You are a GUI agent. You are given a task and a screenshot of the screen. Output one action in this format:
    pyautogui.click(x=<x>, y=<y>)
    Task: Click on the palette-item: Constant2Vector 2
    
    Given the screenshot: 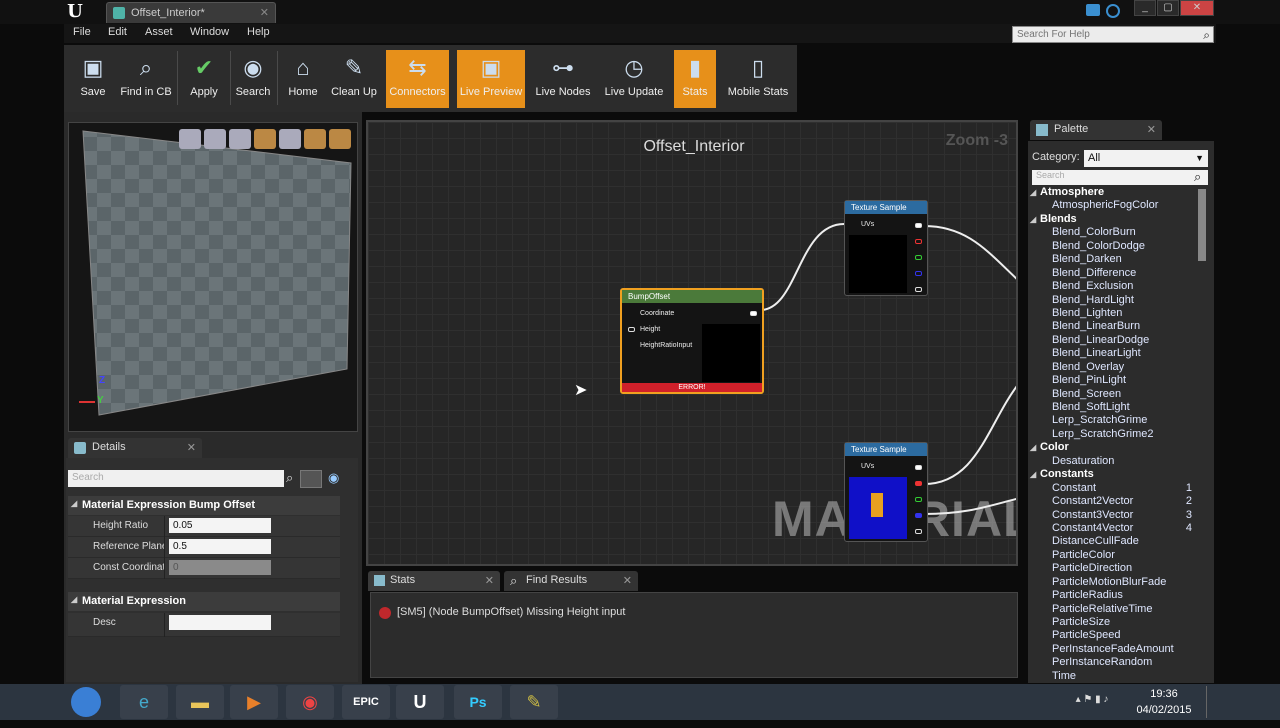 What is the action you would take?
    pyautogui.click(x=1118, y=501)
    